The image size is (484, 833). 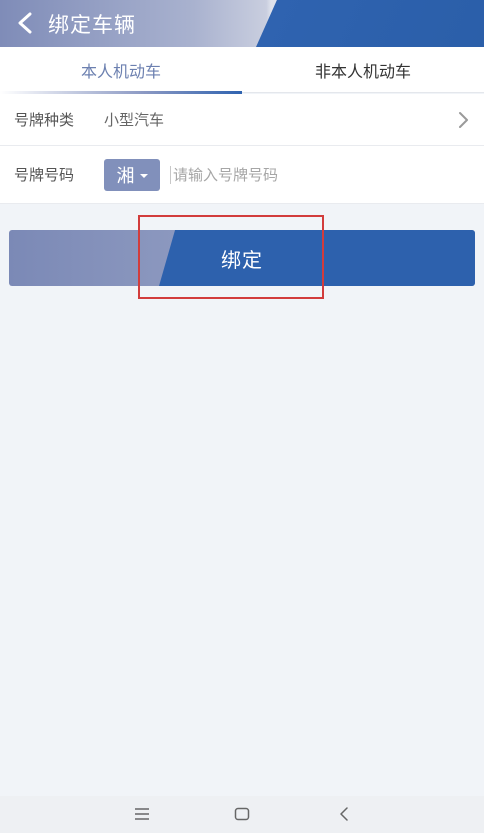 I want to click on plate-type-value: 小型汽车, so click(x=134, y=120).